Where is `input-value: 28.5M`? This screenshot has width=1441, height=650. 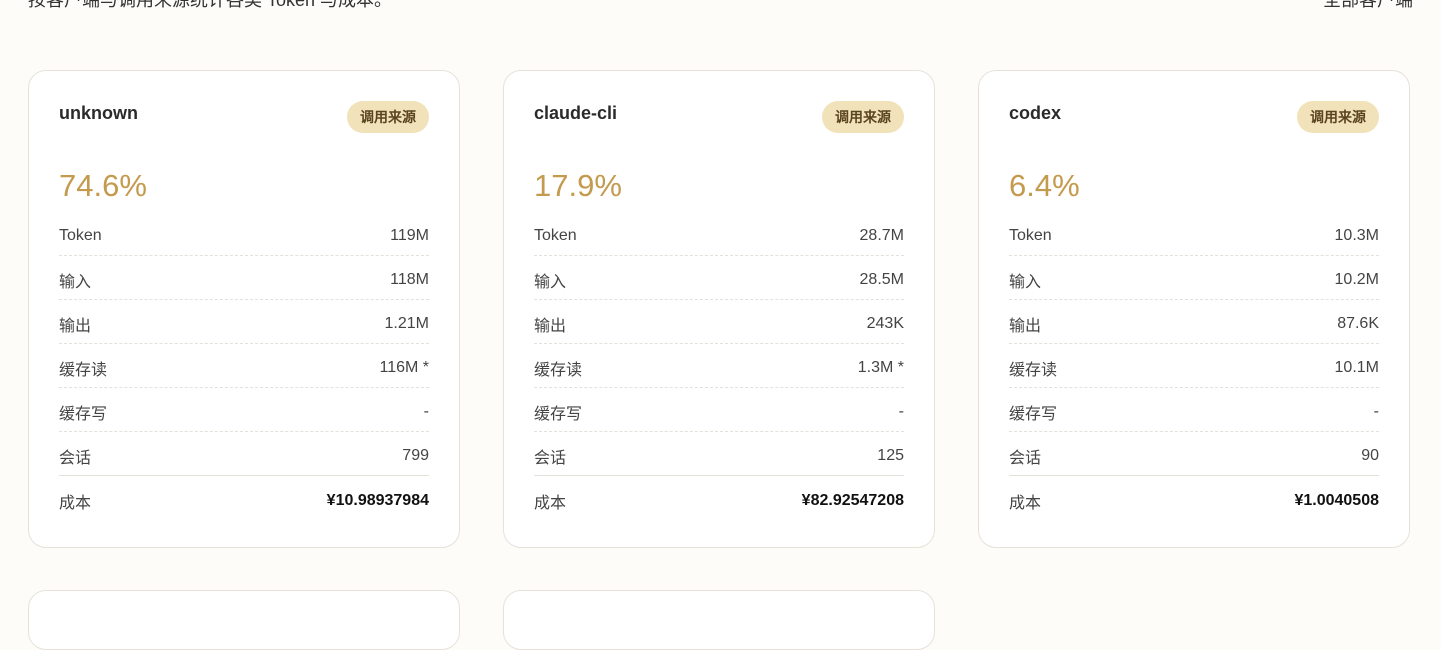
input-value: 28.5M is located at coordinates (881, 279).